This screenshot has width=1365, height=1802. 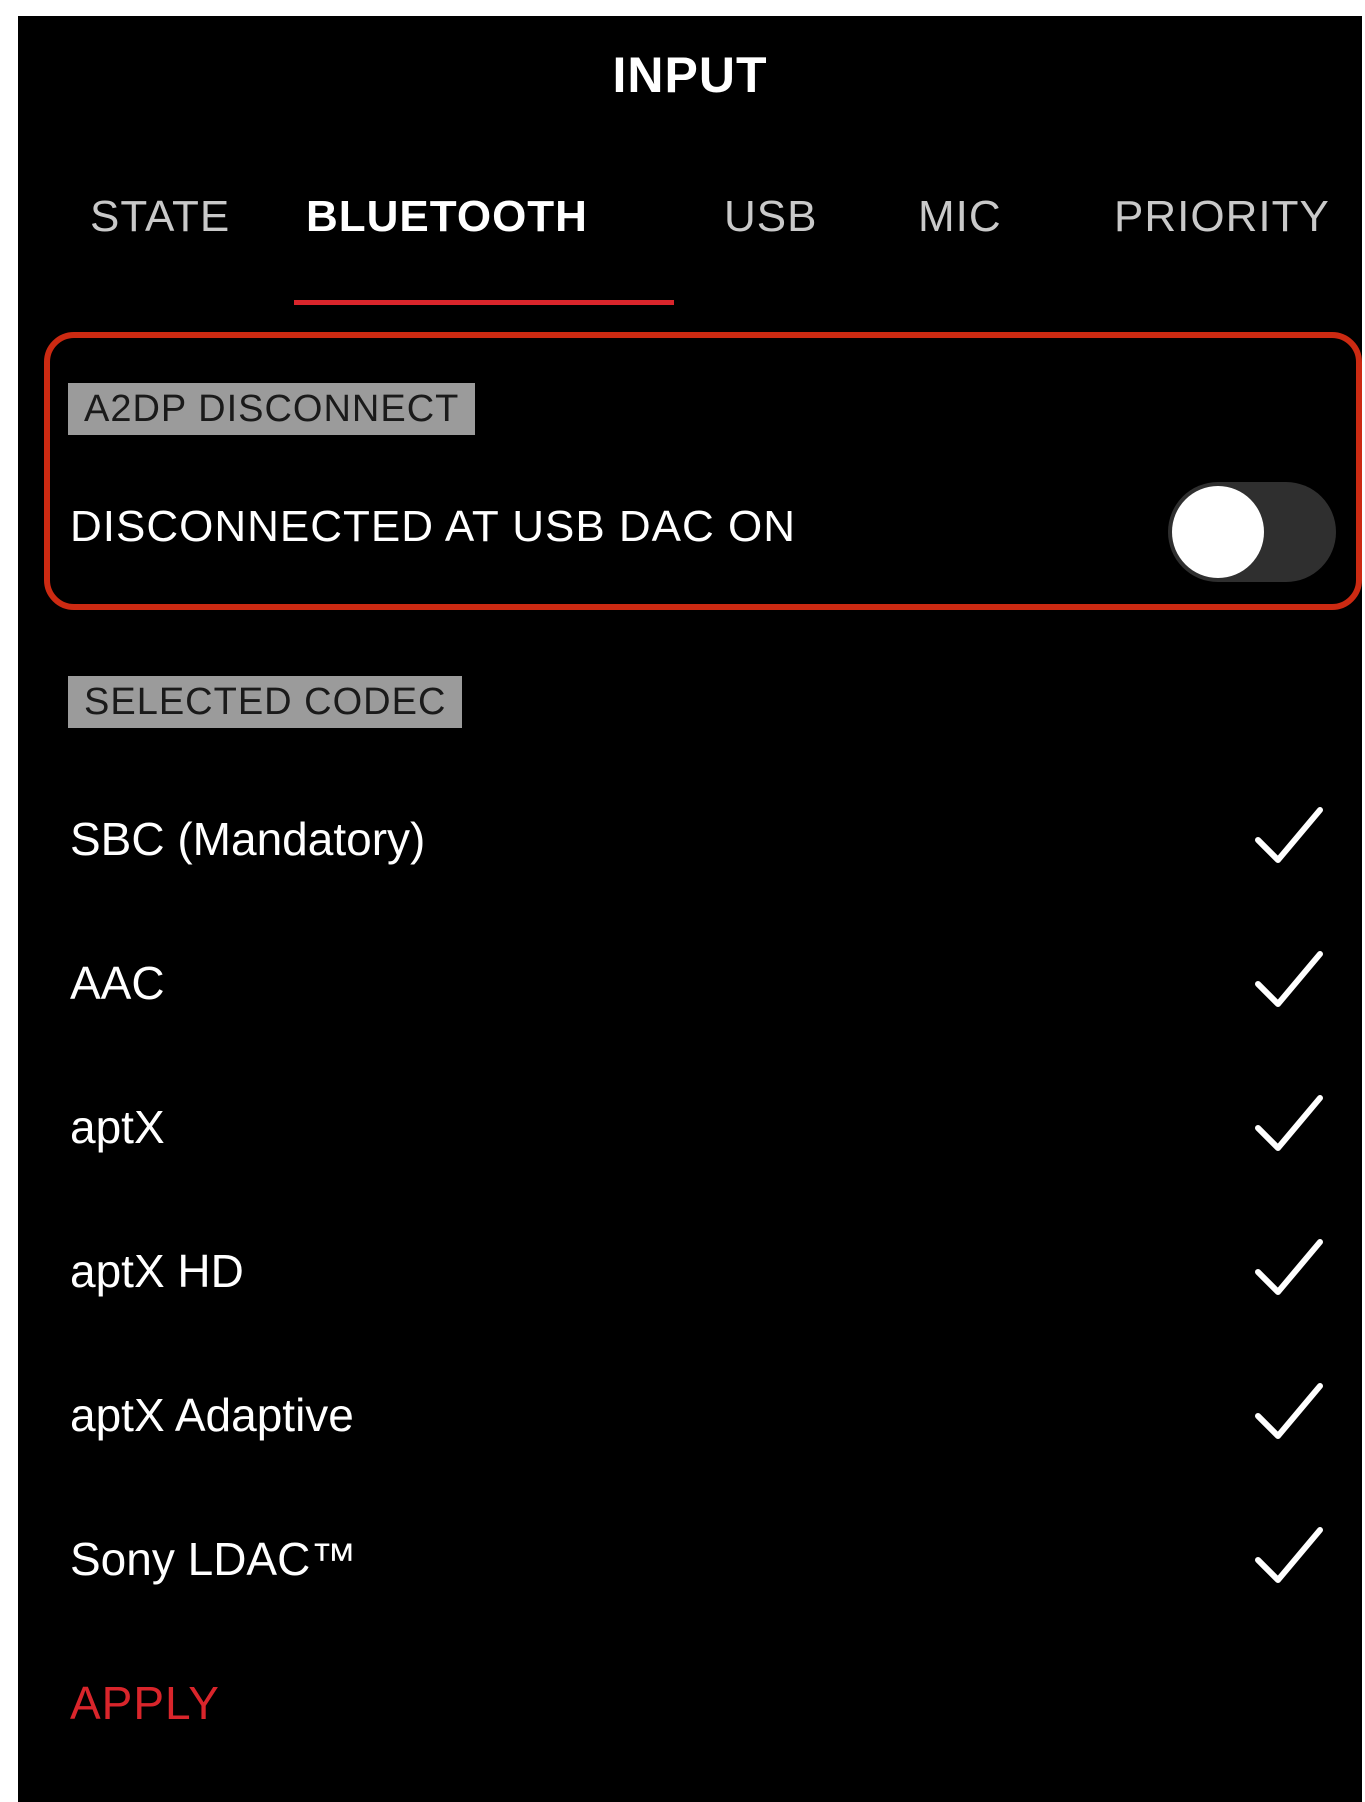 What do you see at coordinates (690, 1558) in the screenshot?
I see `codec-row-ldac: Sony LDAC™` at bounding box center [690, 1558].